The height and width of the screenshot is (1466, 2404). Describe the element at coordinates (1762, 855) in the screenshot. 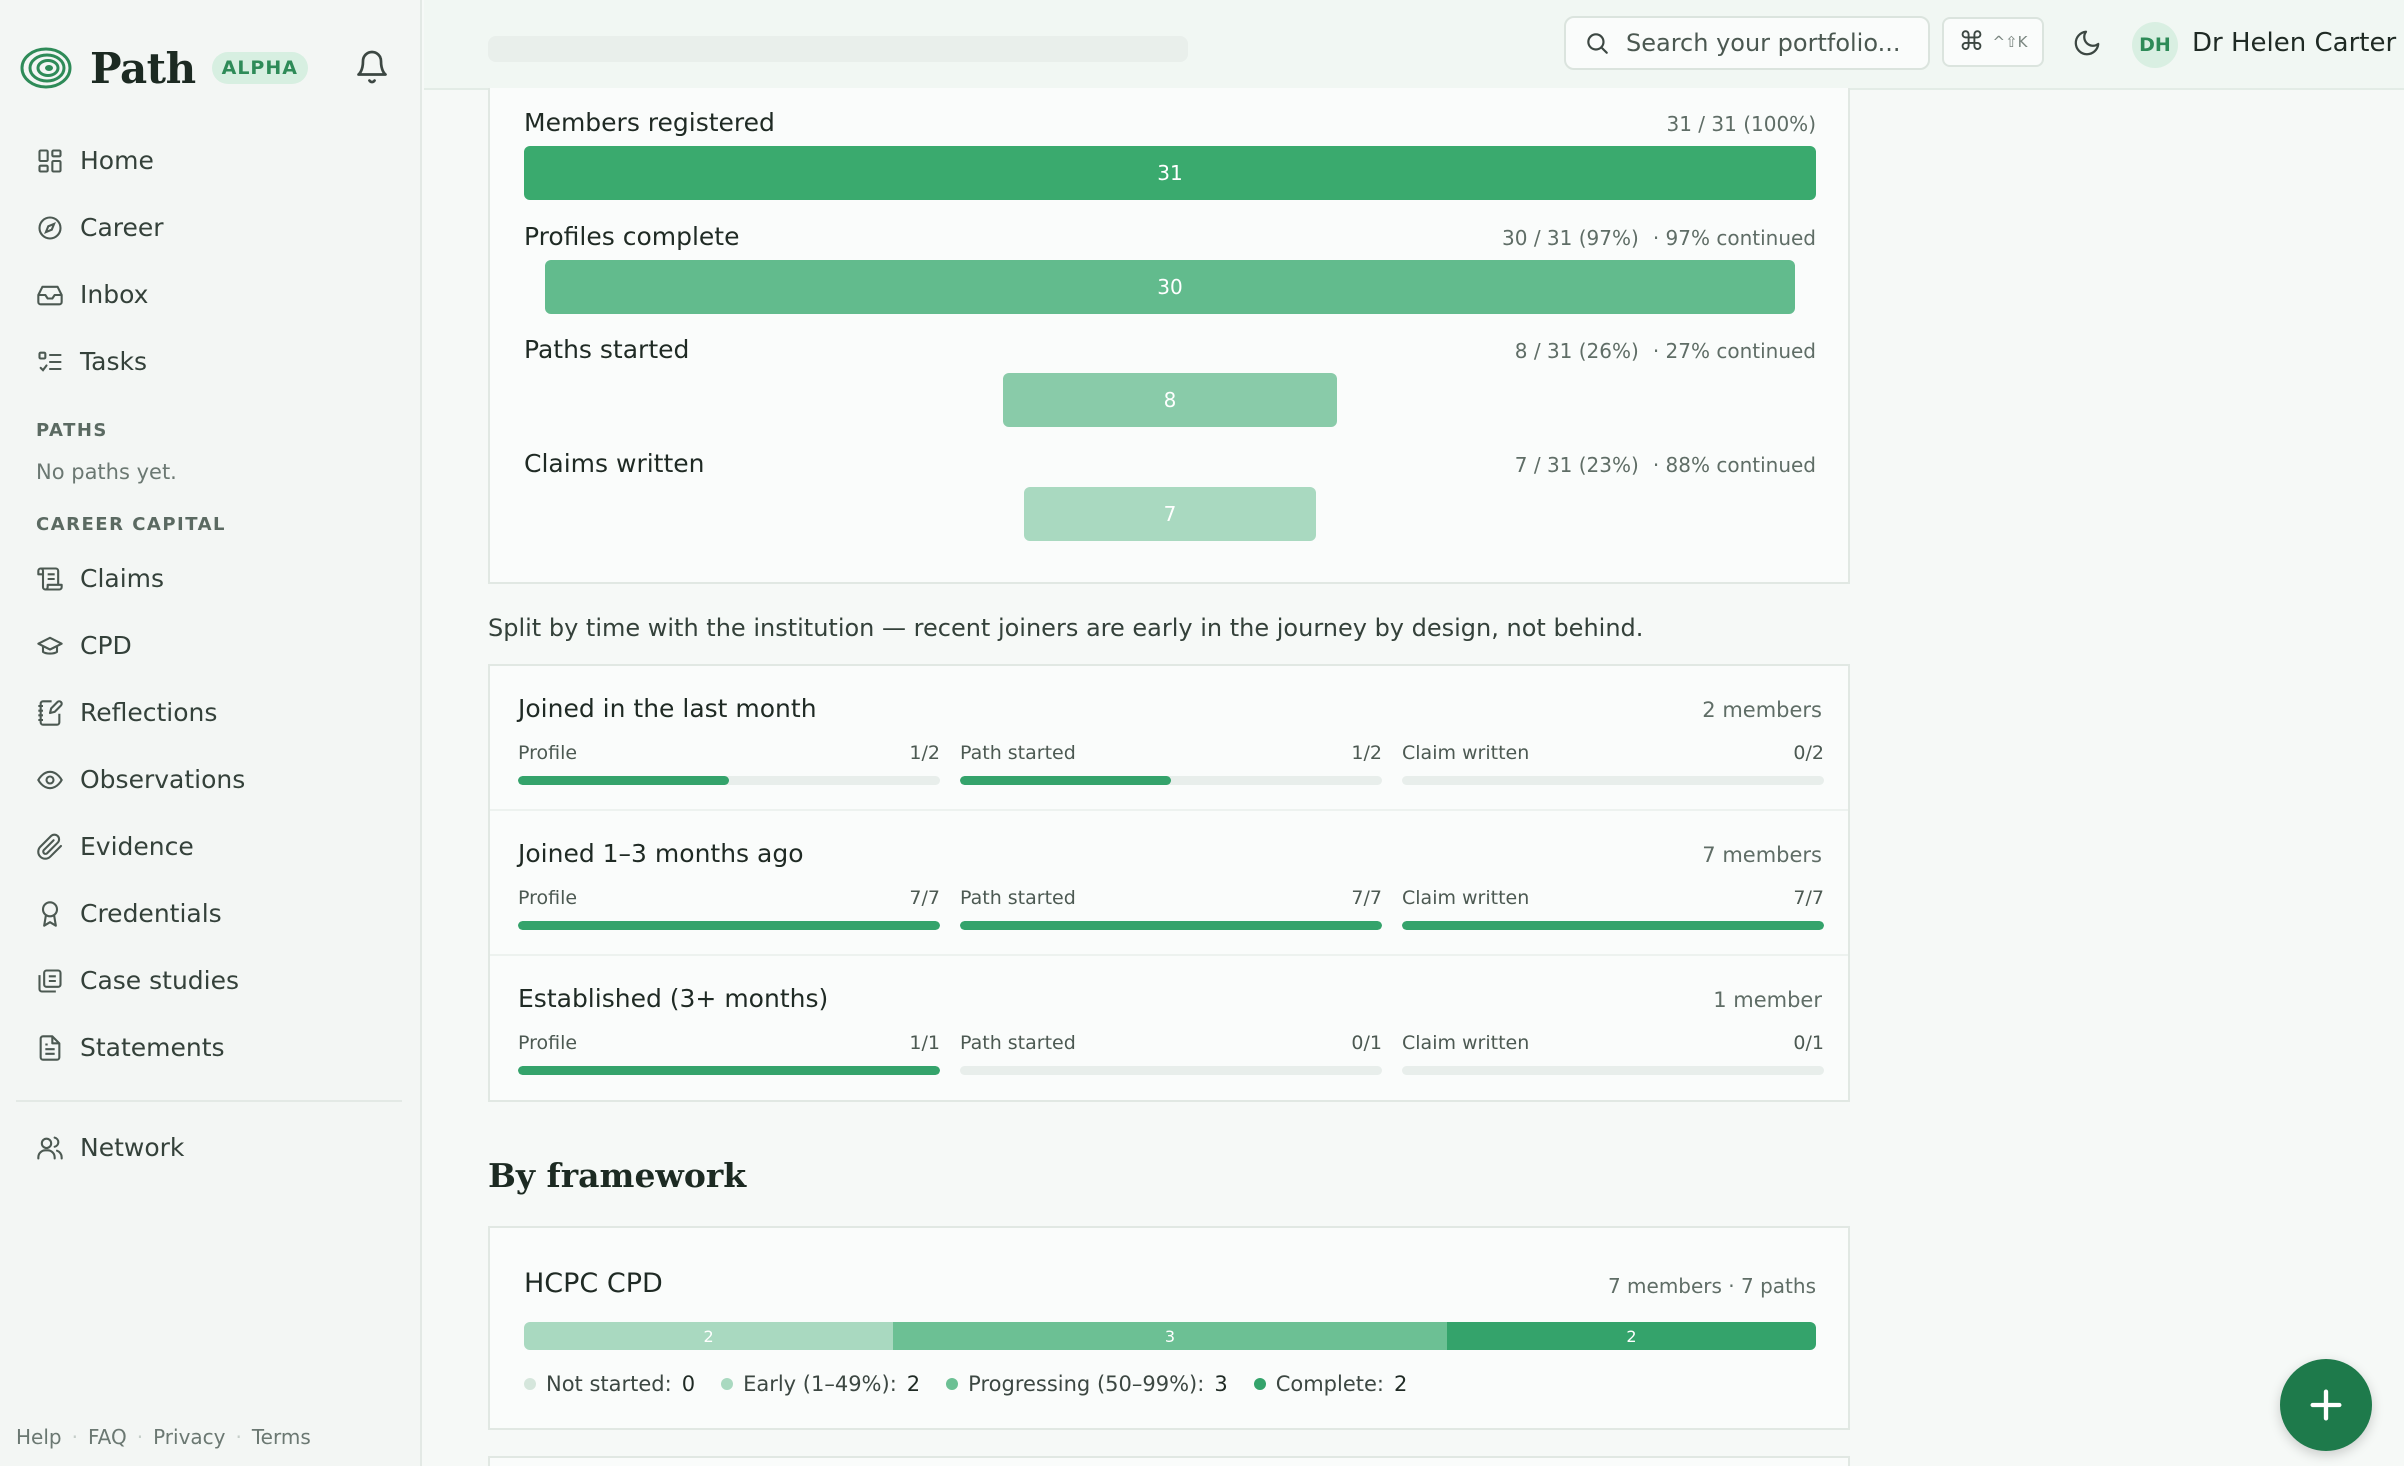

I see `cohort-member-count: 7 members` at that location.